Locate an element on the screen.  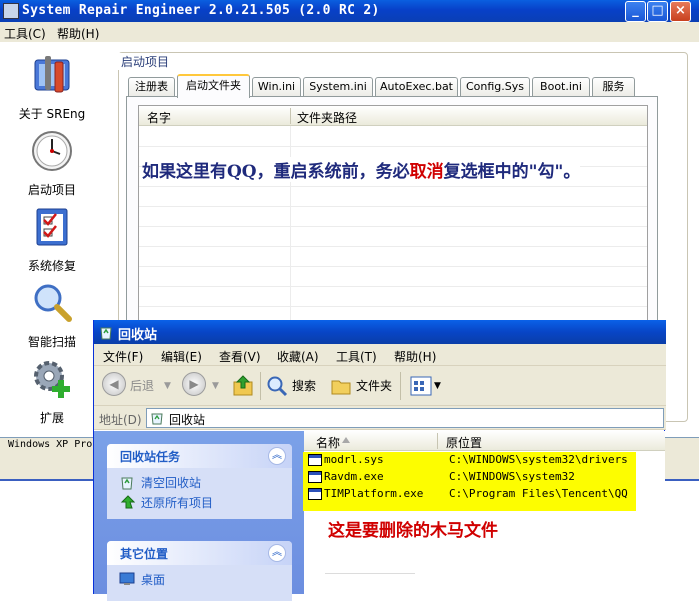
tab-registry: 注册表 is located at coordinates (151, 87).